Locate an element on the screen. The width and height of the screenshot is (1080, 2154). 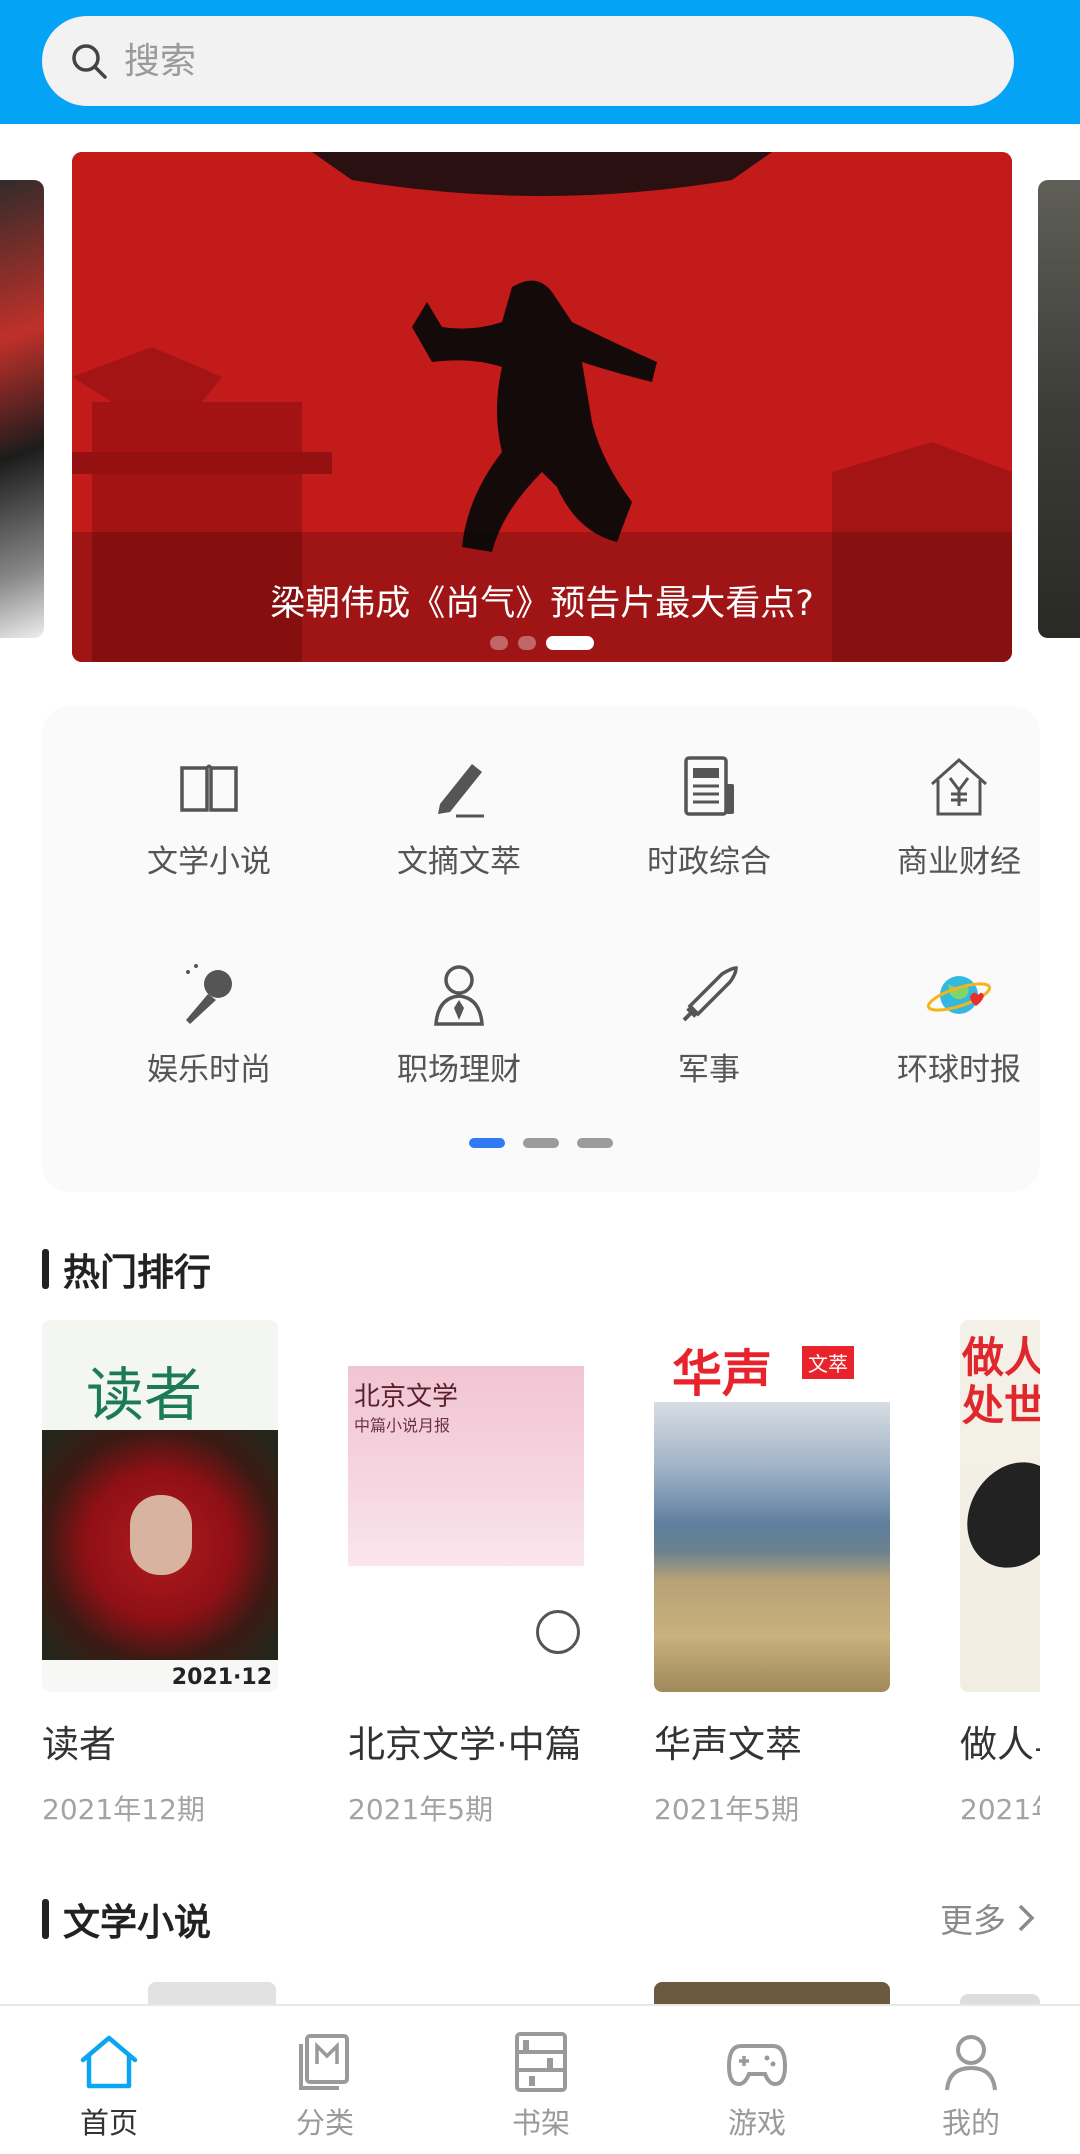
category-global-times: 环球时报 is located at coordinates (957, 1037).